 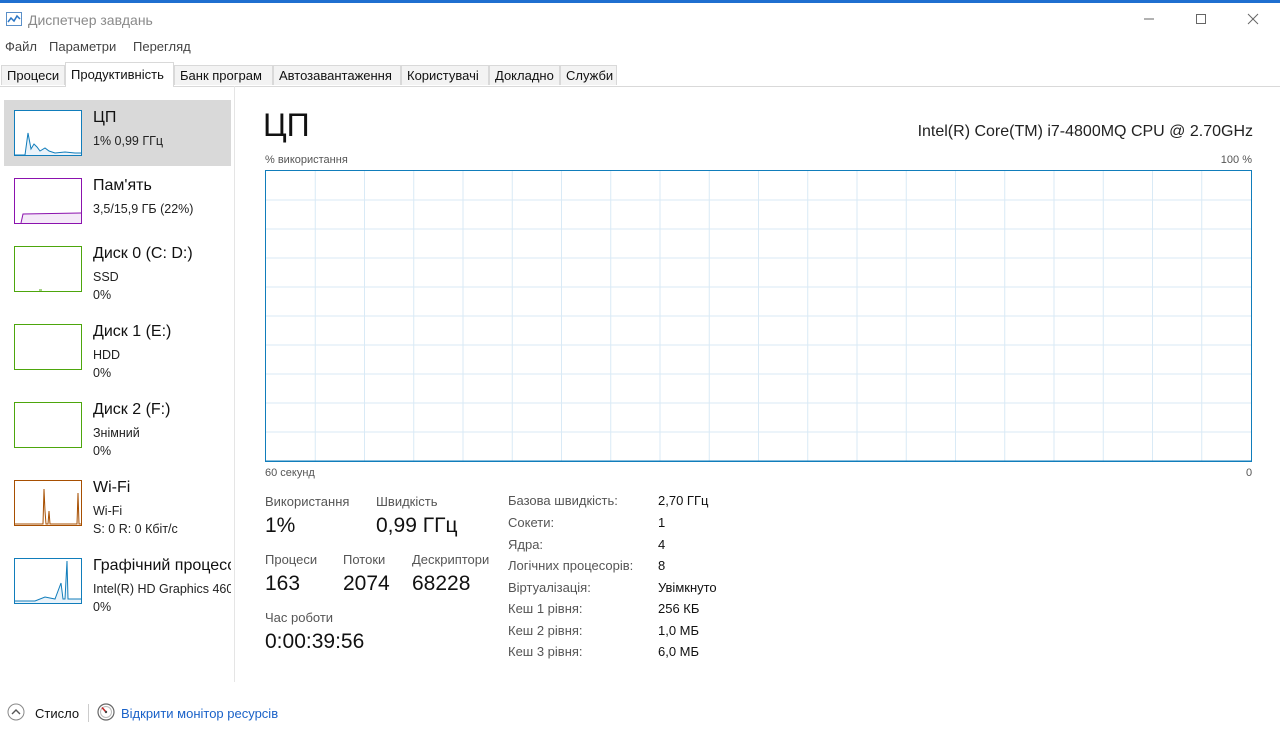 What do you see at coordinates (106, 277) in the screenshot?
I see `resource-detail: SSD` at bounding box center [106, 277].